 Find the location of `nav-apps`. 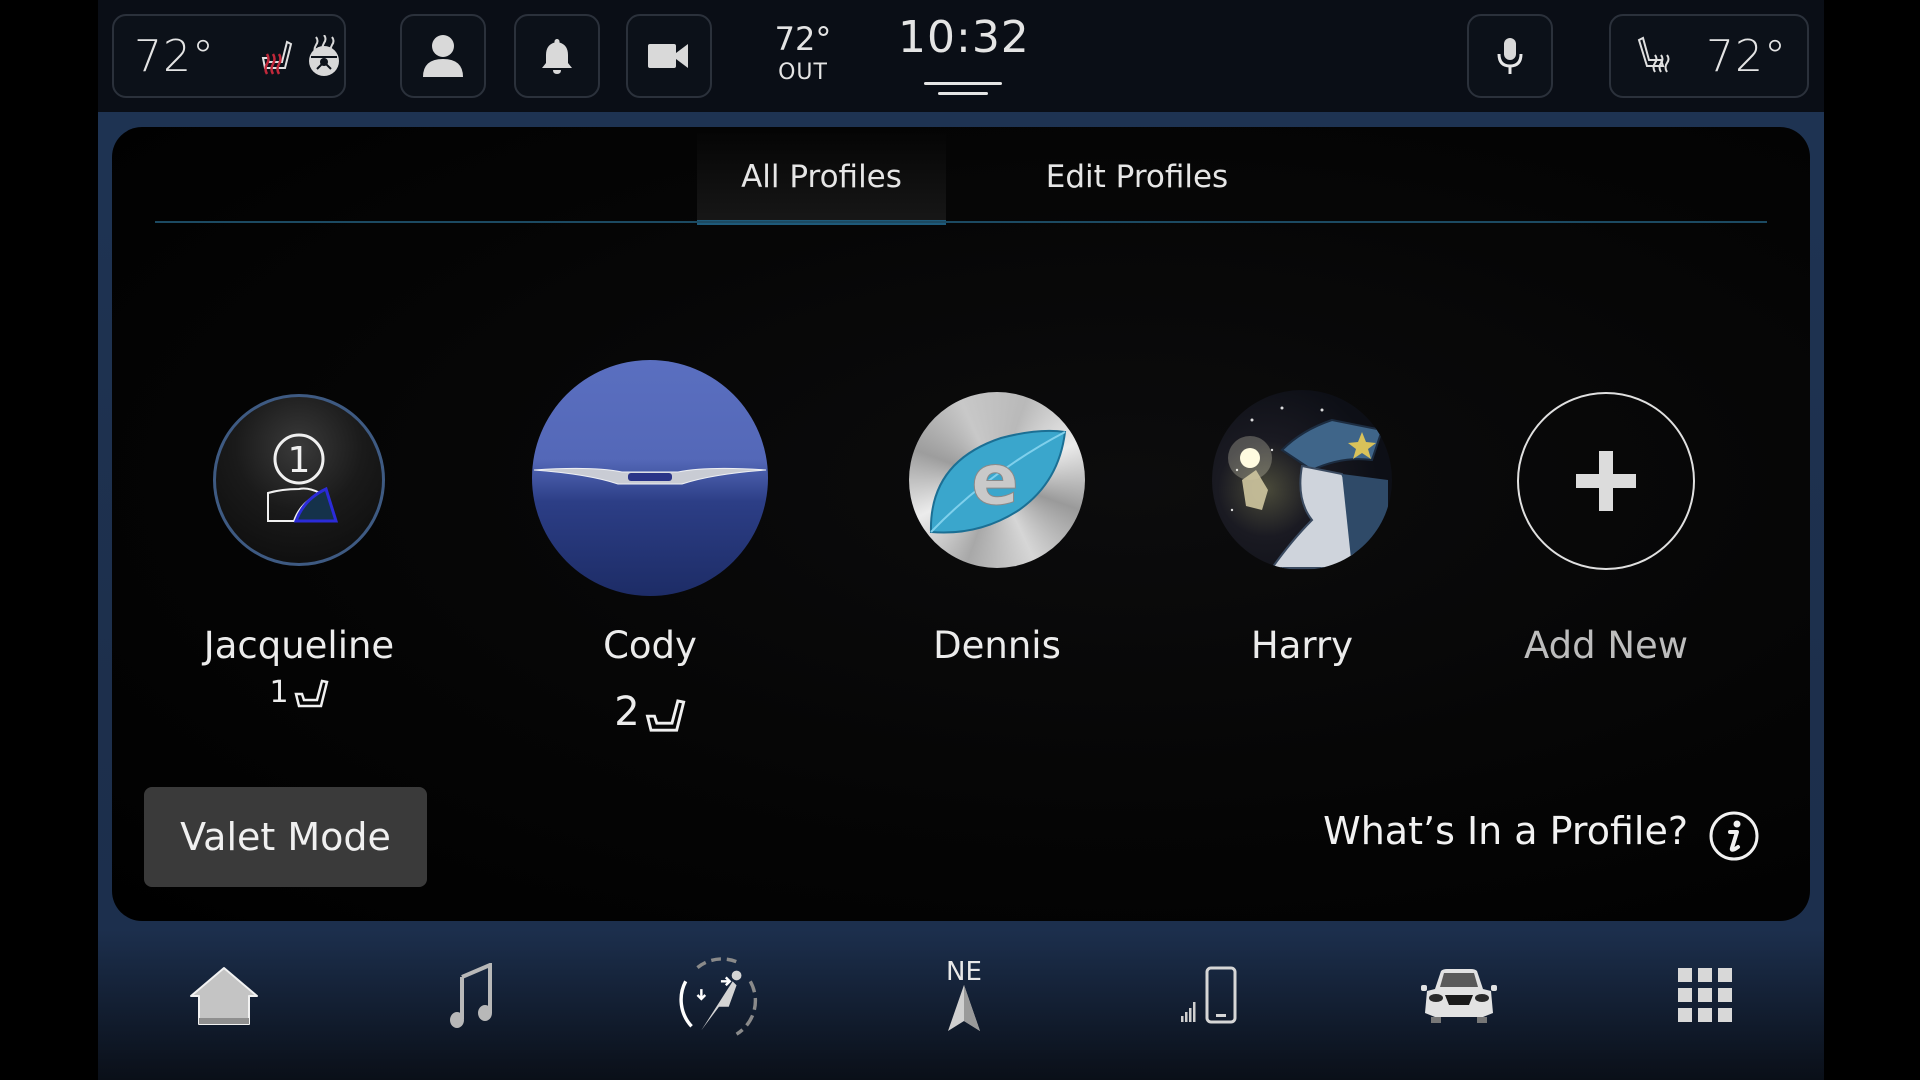

nav-apps is located at coordinates (1706, 996).